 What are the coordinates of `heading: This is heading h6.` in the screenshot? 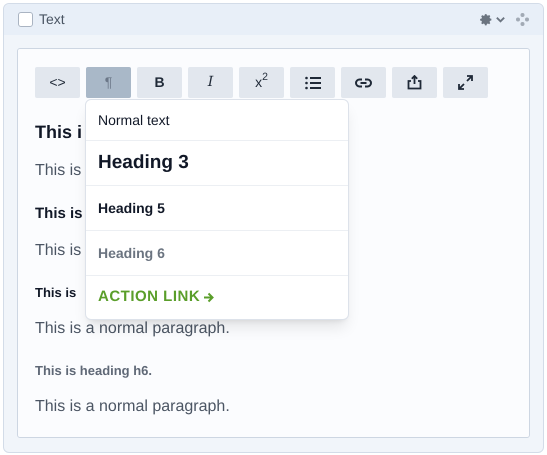 It's located at (93, 371).